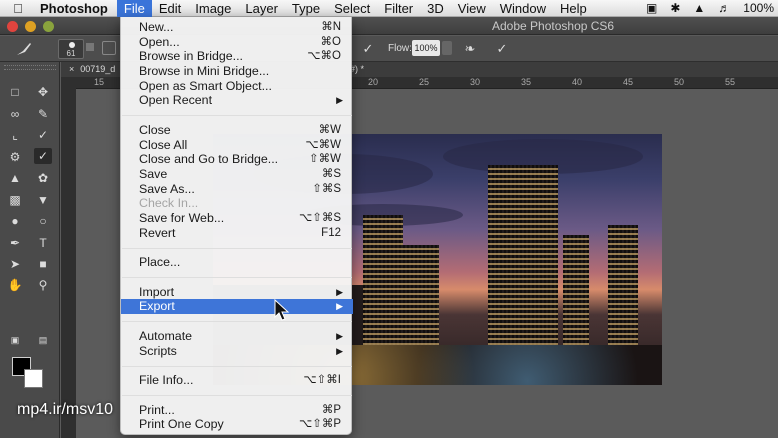  Describe the element at coordinates (282, 310) in the screenshot. I see `mouse-cursor-icon` at that location.